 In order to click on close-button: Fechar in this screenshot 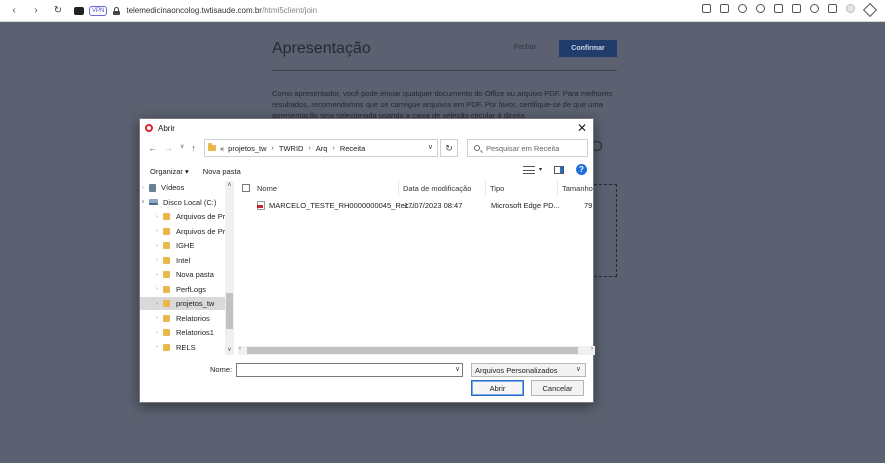, I will do `click(525, 47)`.